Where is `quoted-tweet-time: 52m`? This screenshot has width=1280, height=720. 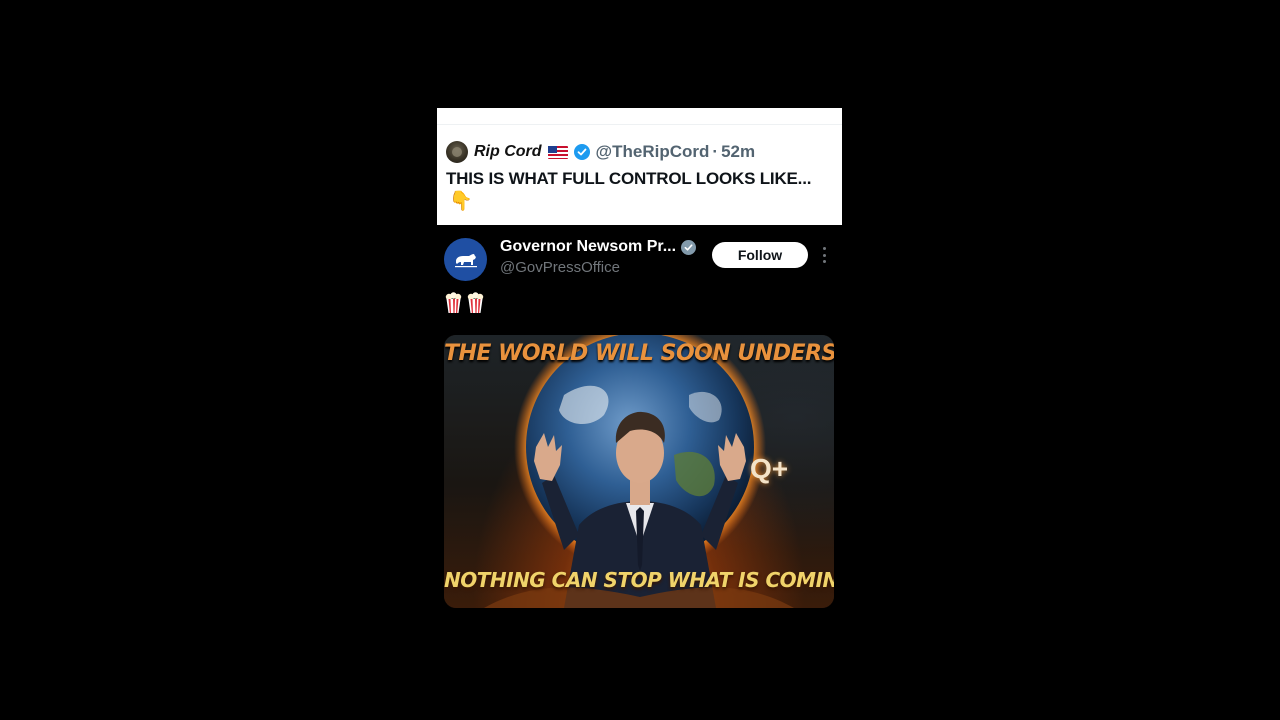
quoted-tweet-time: 52m is located at coordinates (738, 152).